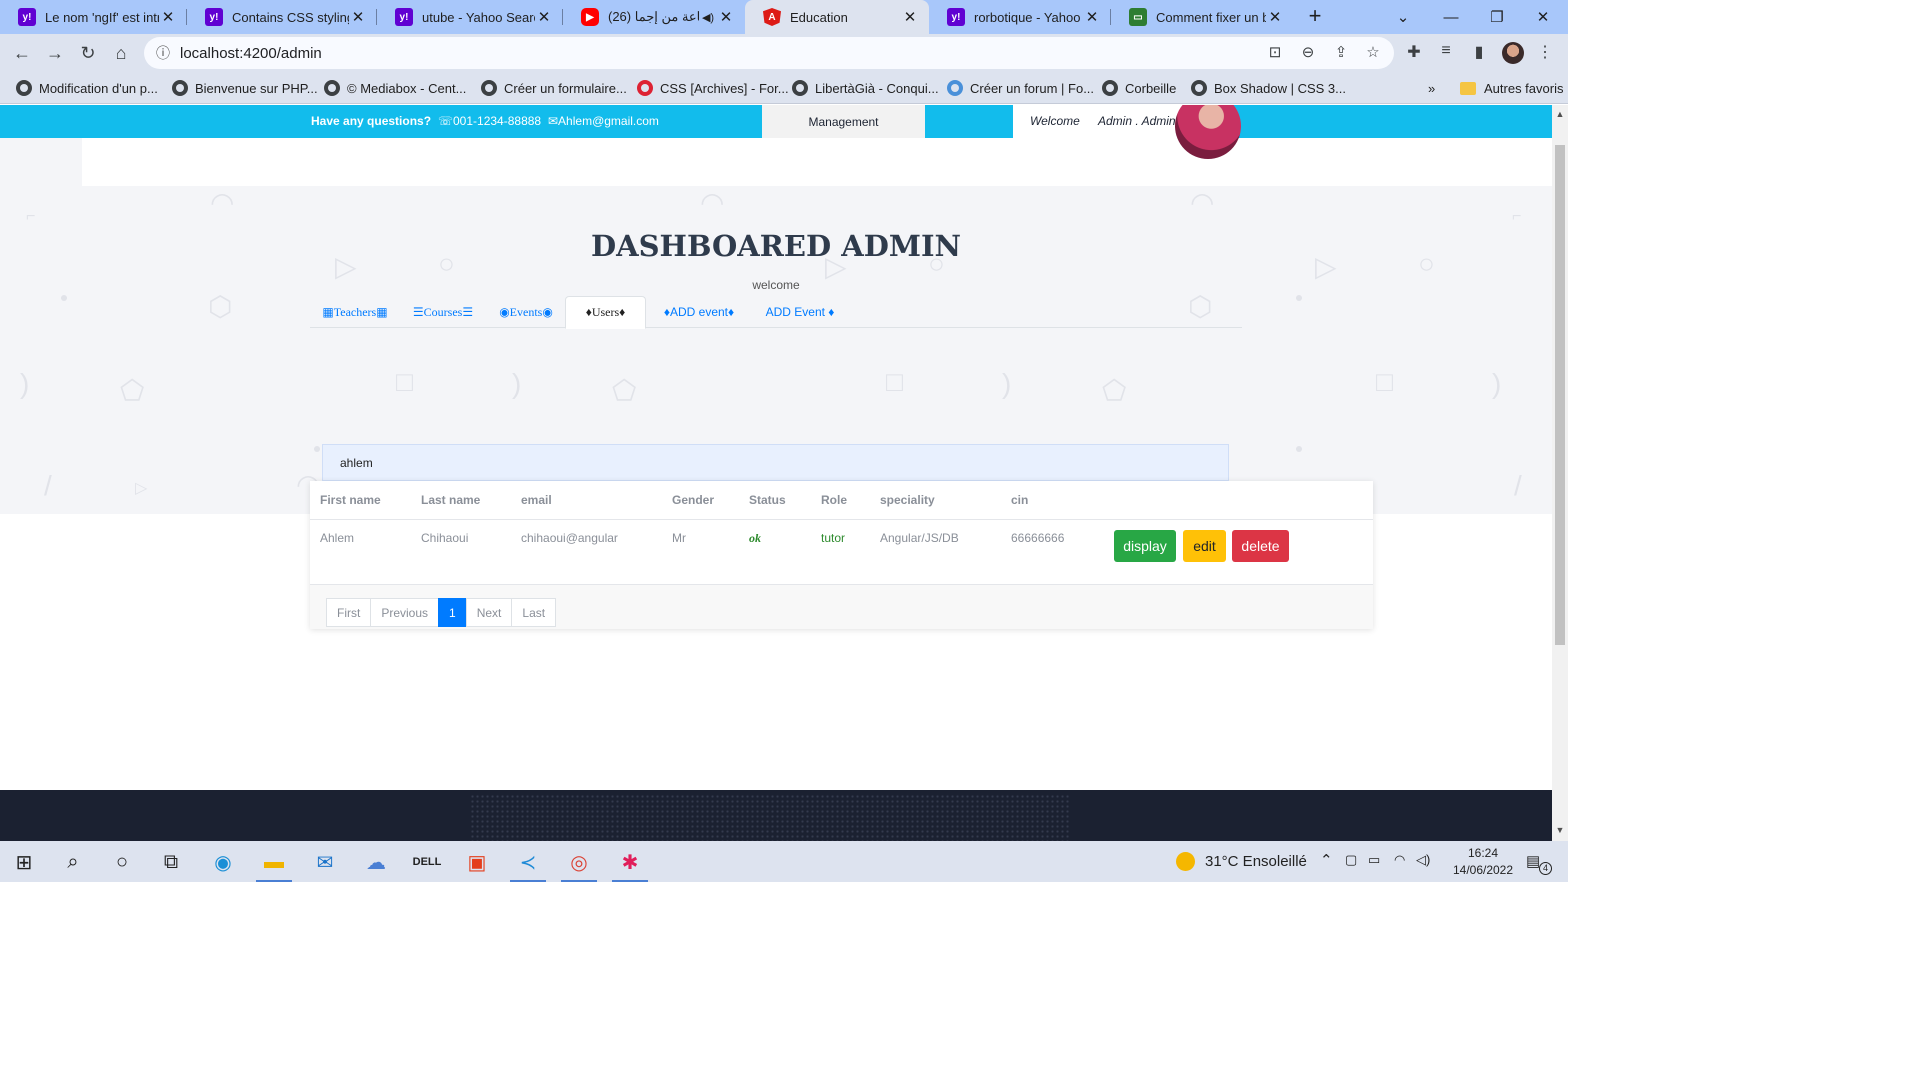 The width and height of the screenshot is (1920, 1080). Describe the element at coordinates (699, 312) in the screenshot. I see `tab-add-event: ♦ADD event♦` at that location.